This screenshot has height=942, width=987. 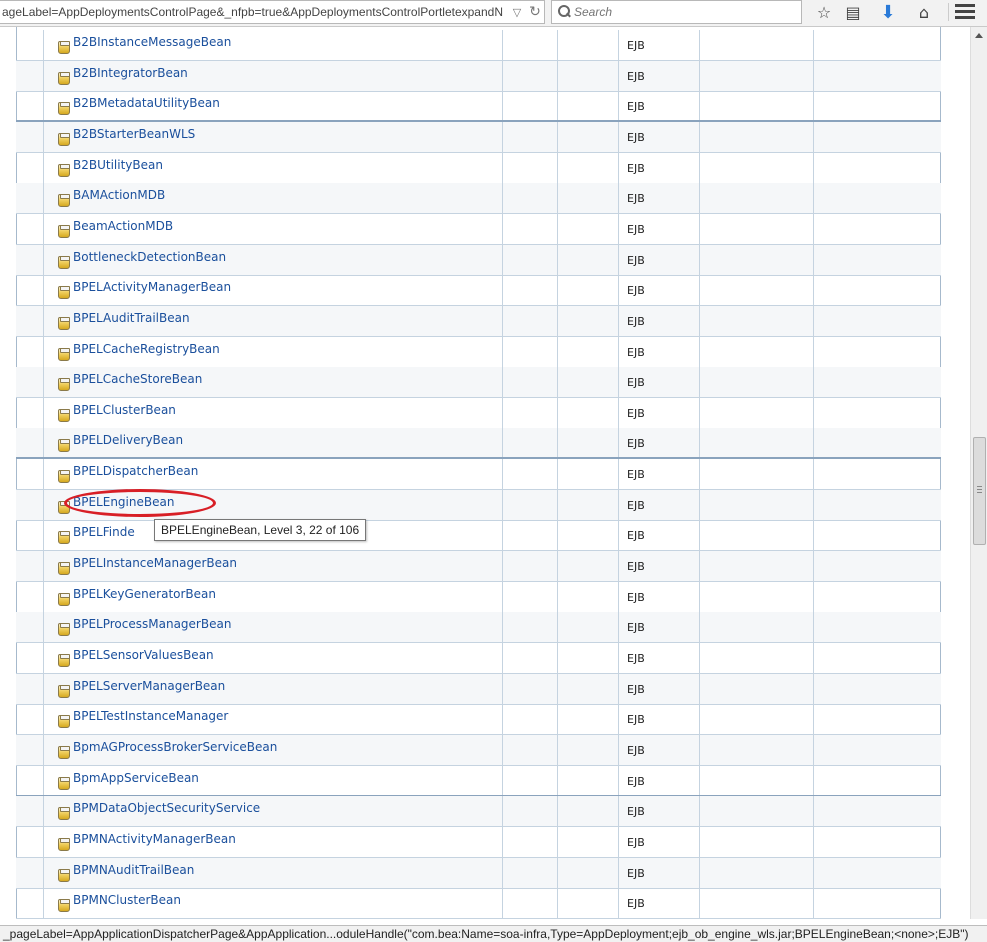 I want to click on module-link: BAMActionMDB, so click(x=119, y=195).